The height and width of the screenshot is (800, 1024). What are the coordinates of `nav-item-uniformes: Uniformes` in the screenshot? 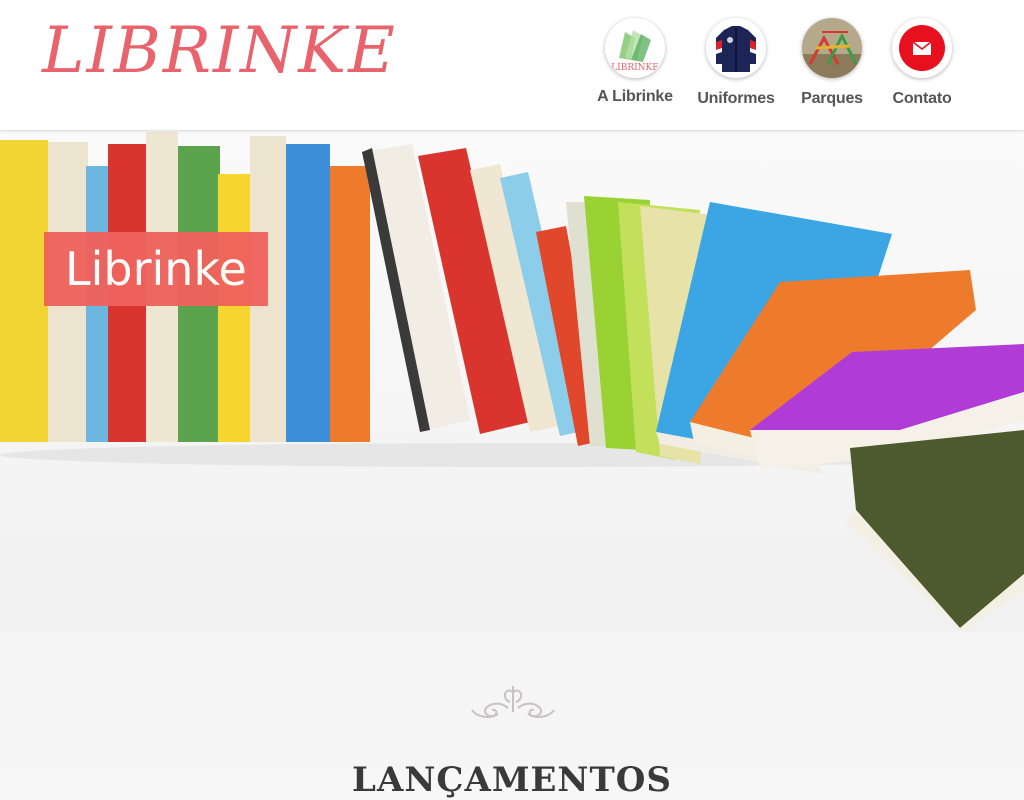 It's located at (736, 63).